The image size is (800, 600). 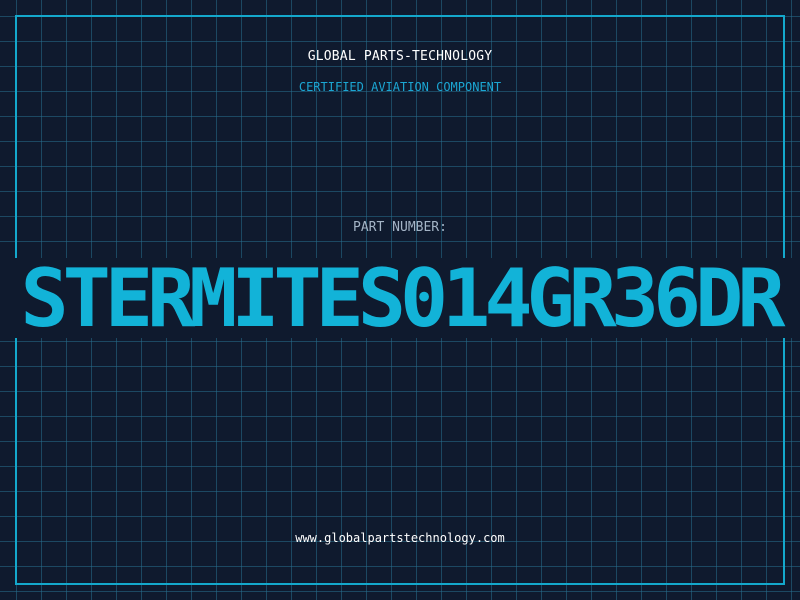 I want to click on company-name: GLOBAL PARTS-TECHNOLOGY, so click(x=400, y=56).